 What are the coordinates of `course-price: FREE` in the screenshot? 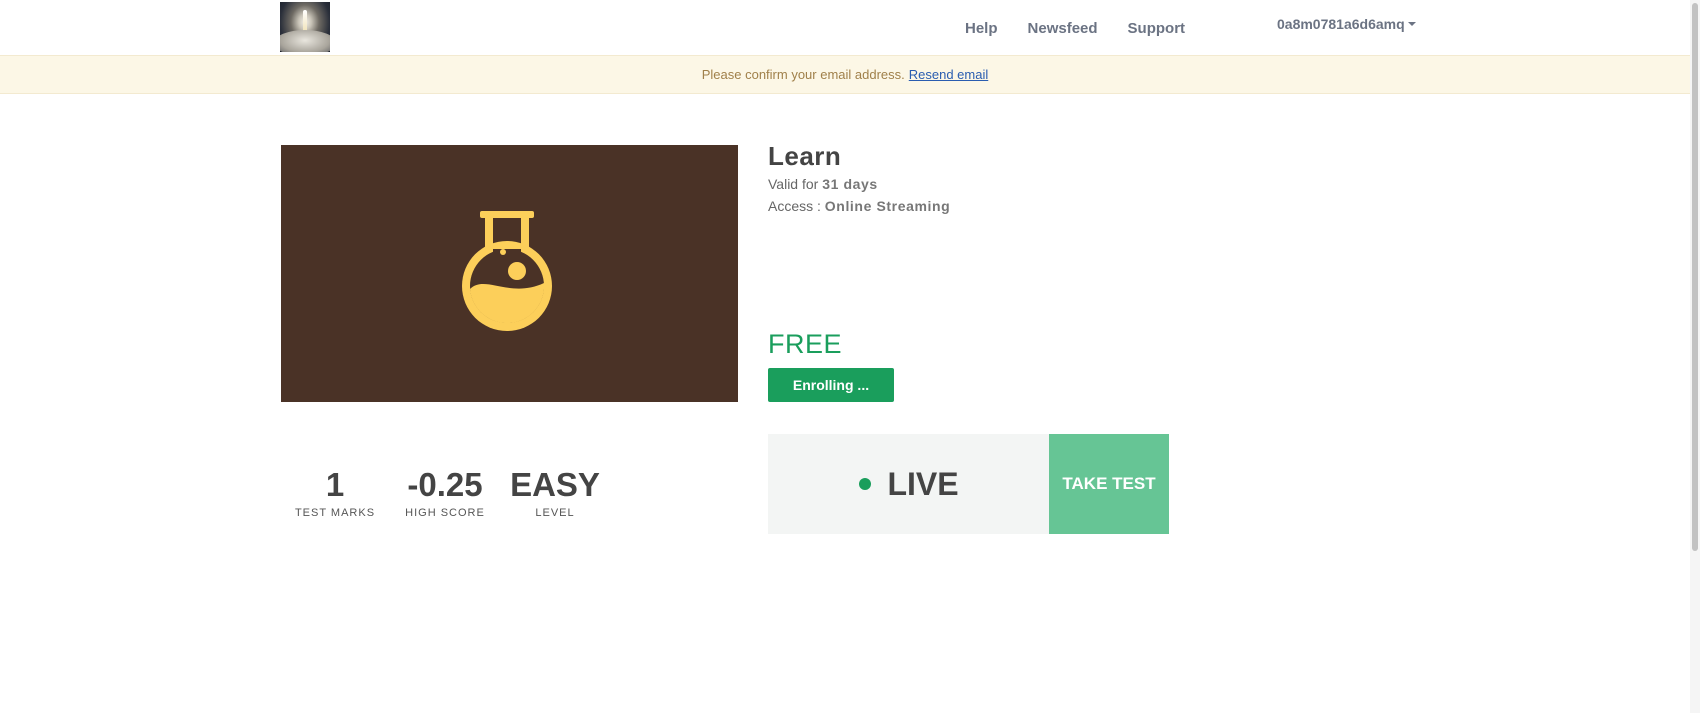 It's located at (805, 344).